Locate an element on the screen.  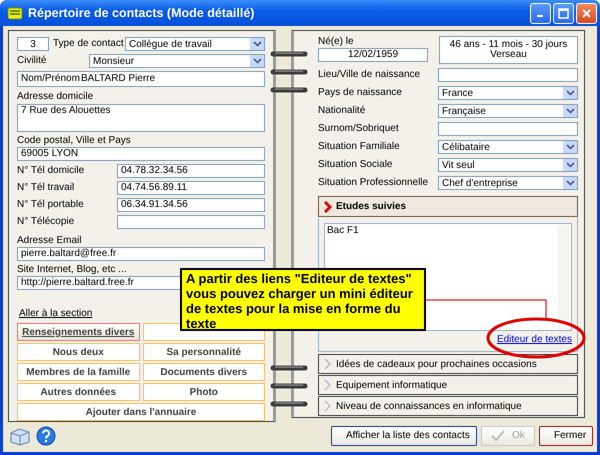
dropdown: Française is located at coordinates (508, 111).